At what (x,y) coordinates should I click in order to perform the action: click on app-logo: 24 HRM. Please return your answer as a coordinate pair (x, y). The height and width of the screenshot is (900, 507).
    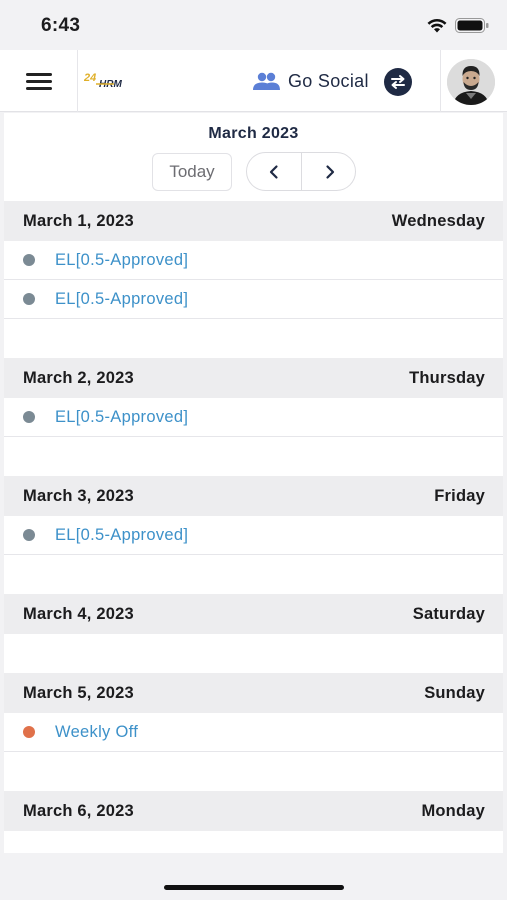
    Looking at the image, I should click on (103, 81).